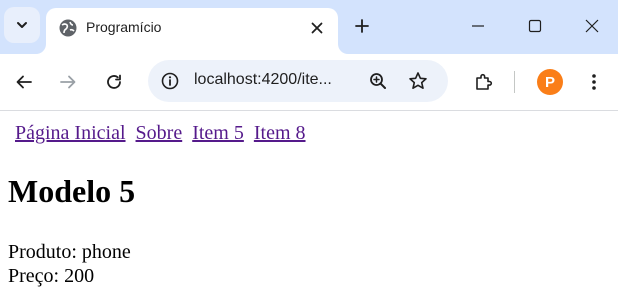 This screenshot has width=618, height=303. I want to click on zoom-icon, so click(378, 81).